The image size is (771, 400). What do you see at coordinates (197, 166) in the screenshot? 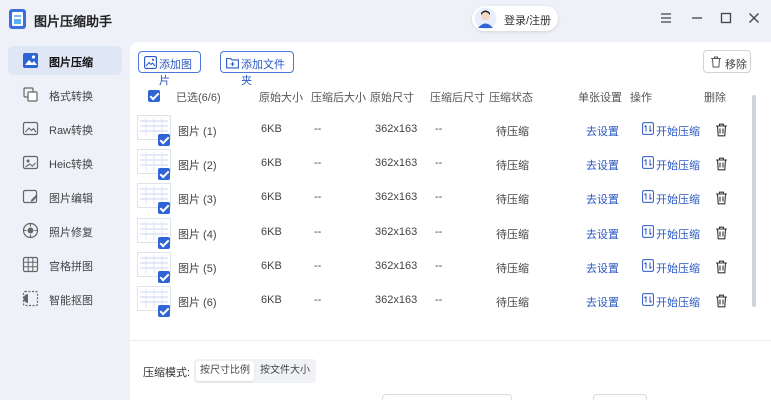
I see `file-name: 图片 (2)` at bounding box center [197, 166].